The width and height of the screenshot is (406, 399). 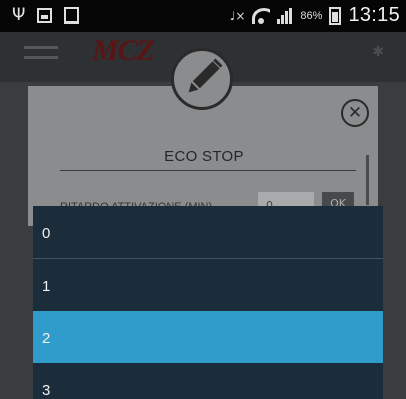 I want to click on option-1: 1, so click(x=208, y=285).